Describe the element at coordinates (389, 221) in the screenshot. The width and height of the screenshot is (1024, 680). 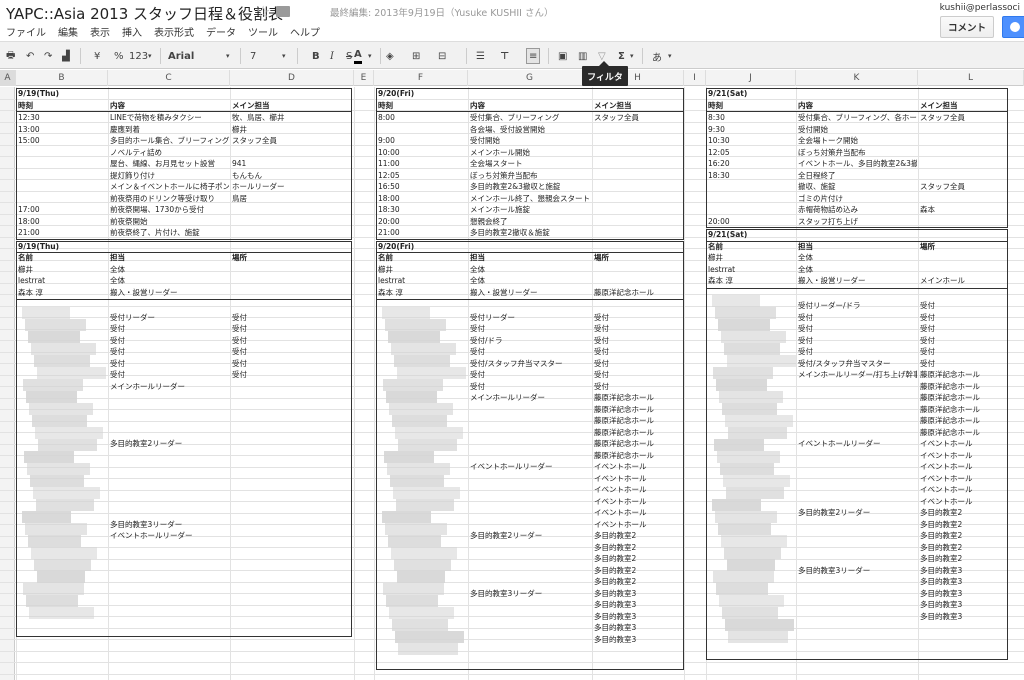
I see `schedule-cell: 20:00` at that location.